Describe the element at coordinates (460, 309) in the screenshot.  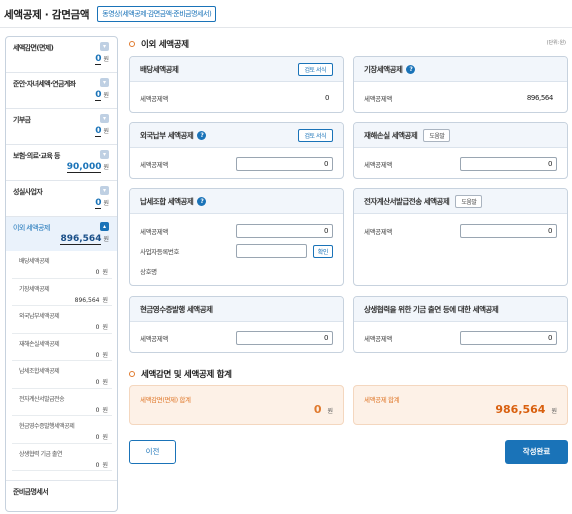
I see `card-header: 상생협력을 위한 기금 출연 등에 대한 세액공제` at that location.